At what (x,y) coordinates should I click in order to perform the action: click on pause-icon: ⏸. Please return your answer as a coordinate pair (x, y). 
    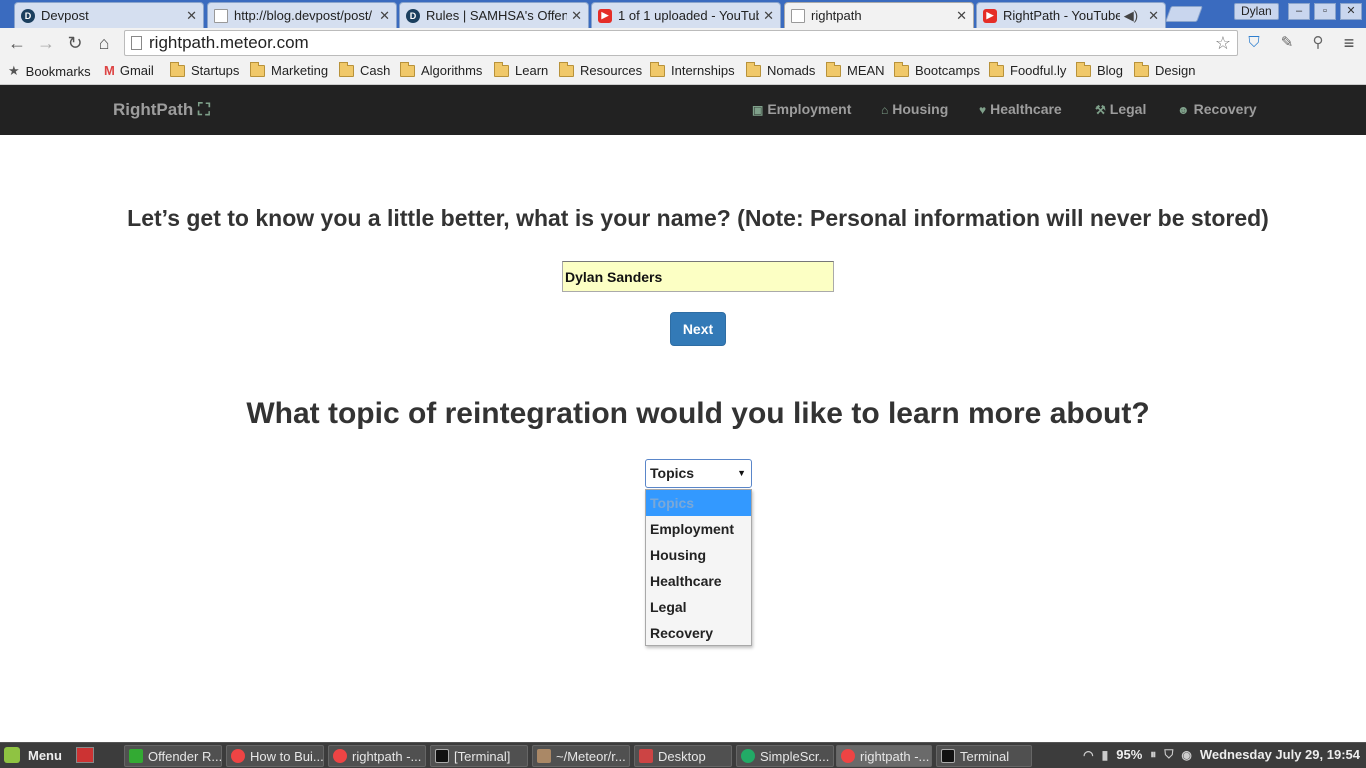
    Looking at the image, I should click on (1153, 754).